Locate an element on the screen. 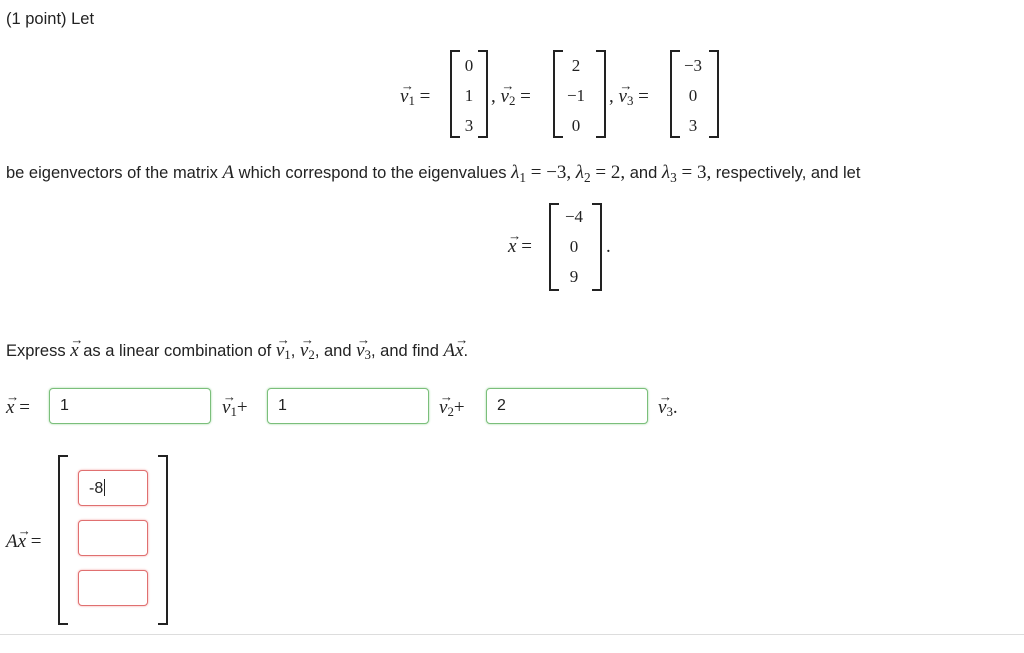 This screenshot has width=1024, height=653. v2-entry-3: 0 is located at coordinates (576, 125).